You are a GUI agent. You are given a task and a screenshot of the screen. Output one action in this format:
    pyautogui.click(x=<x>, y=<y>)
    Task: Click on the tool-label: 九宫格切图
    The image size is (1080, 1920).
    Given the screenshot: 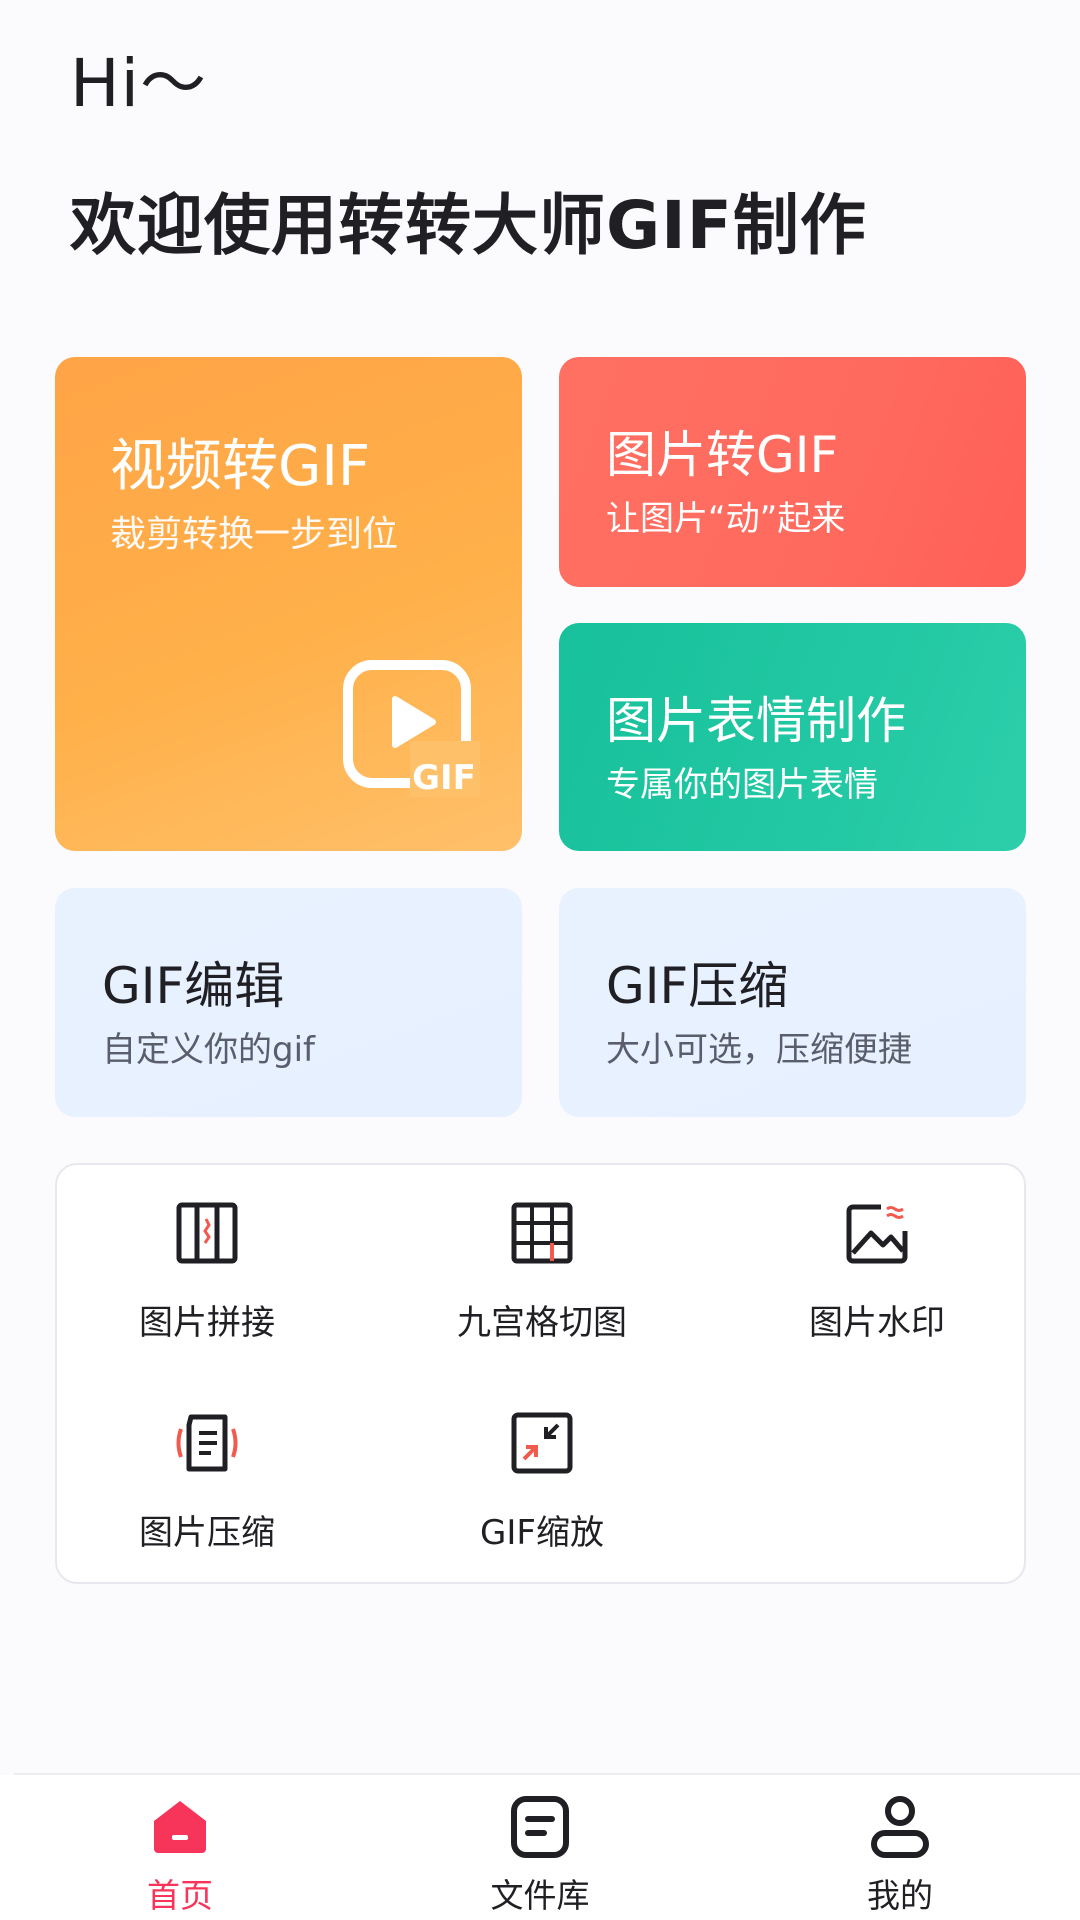 What is the action you would take?
    pyautogui.click(x=542, y=1323)
    